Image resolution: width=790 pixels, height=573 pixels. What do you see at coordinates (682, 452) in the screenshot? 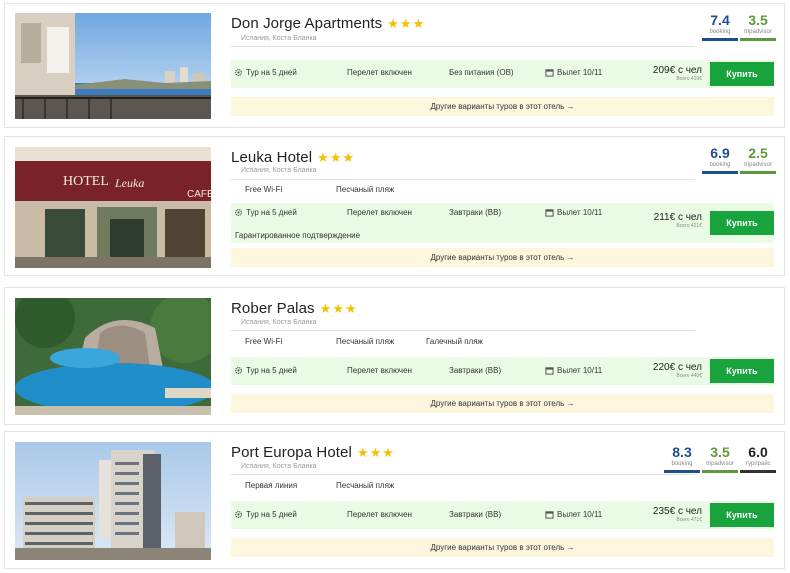
I see `rating-score: 8.3` at bounding box center [682, 452].